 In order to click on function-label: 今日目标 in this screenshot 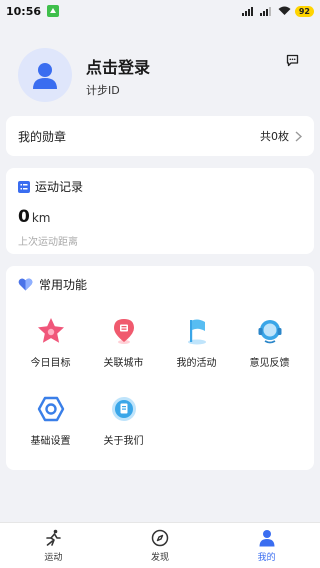, I will do `click(50, 363)`.